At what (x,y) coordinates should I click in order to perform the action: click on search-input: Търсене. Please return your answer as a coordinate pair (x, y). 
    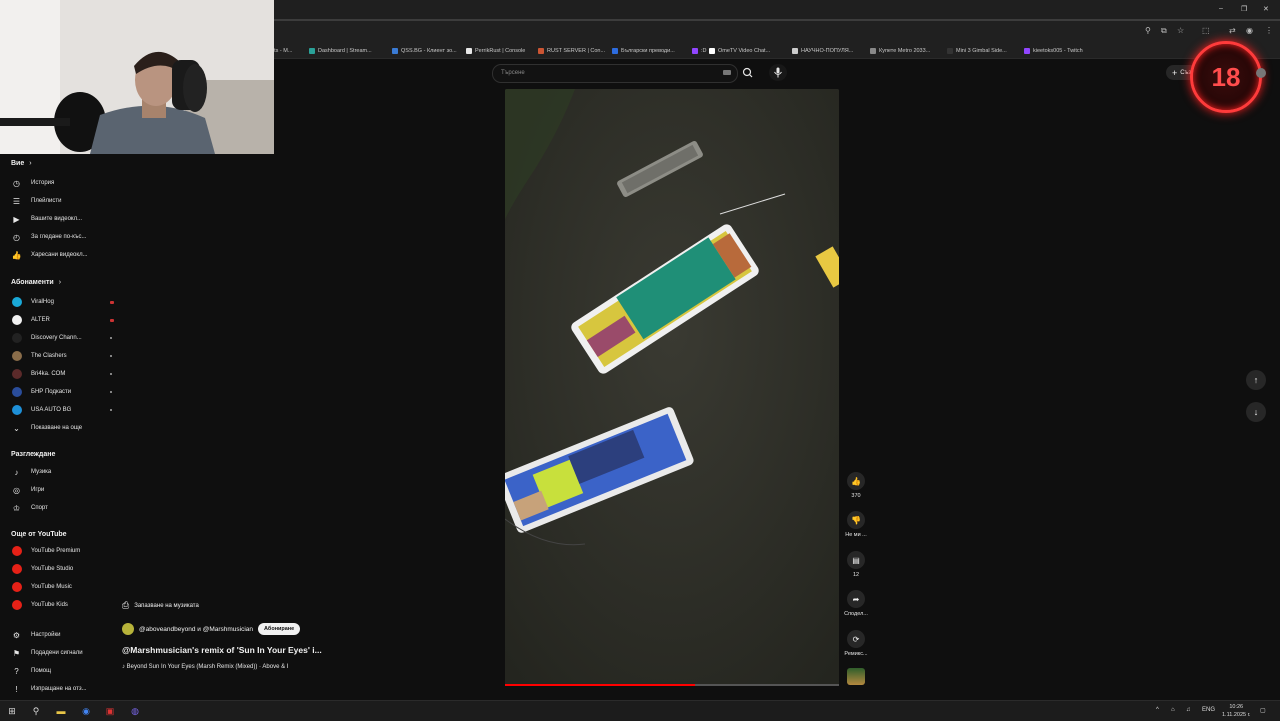
    Looking at the image, I should click on (615, 73).